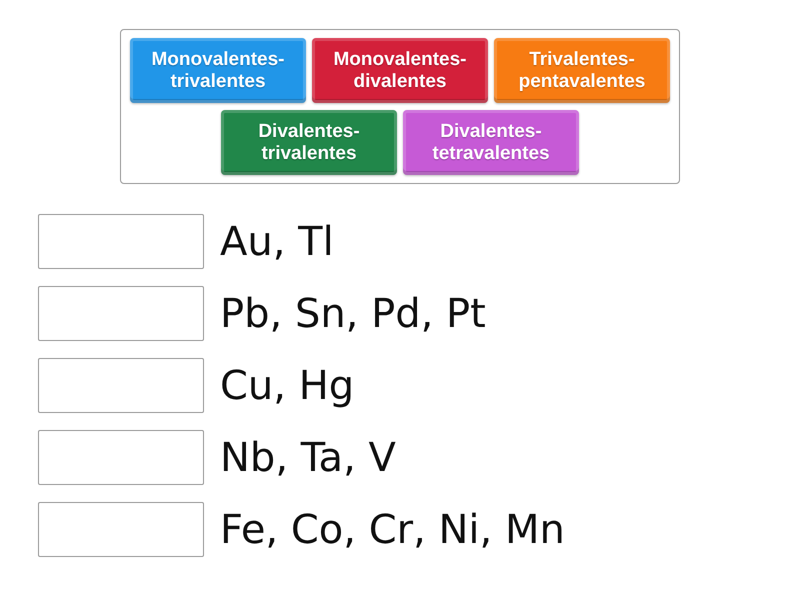 Image resolution: width=800 pixels, height=600 pixels. What do you see at coordinates (287, 386) in the screenshot?
I see `element-list: Cu, Hg` at bounding box center [287, 386].